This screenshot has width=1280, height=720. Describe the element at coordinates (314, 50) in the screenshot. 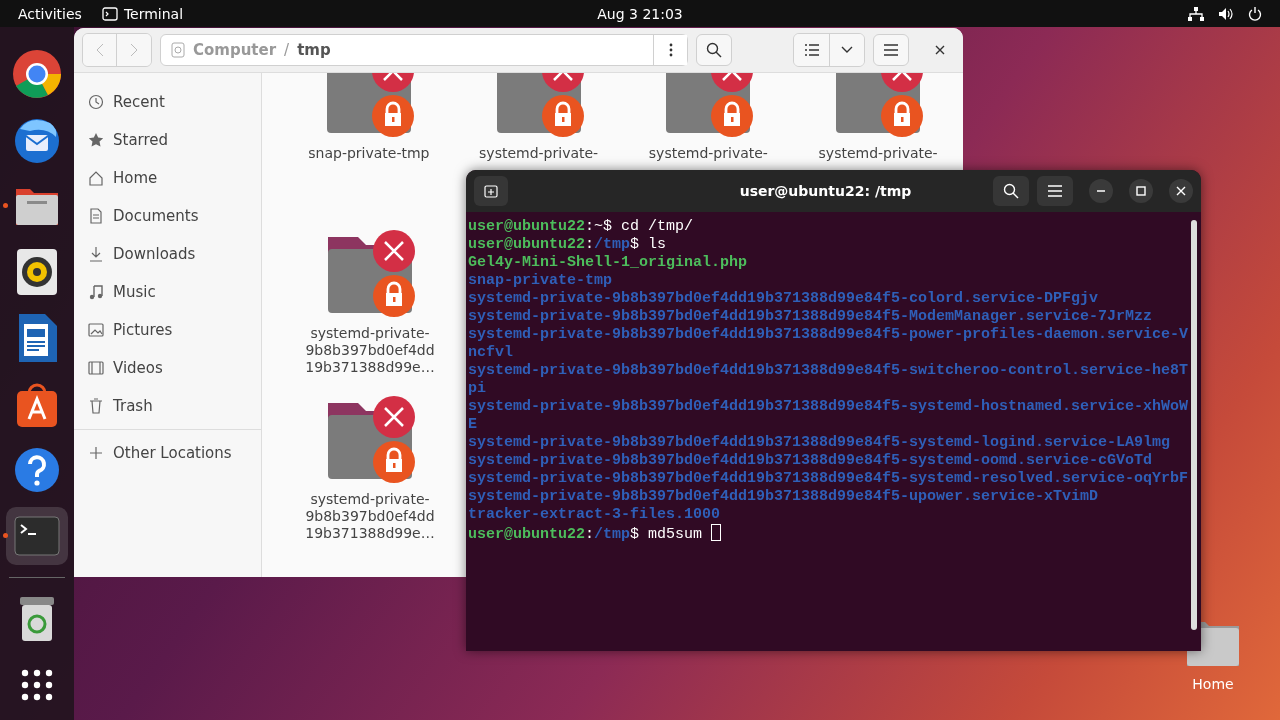

I see `path-crumb: tmp` at that location.